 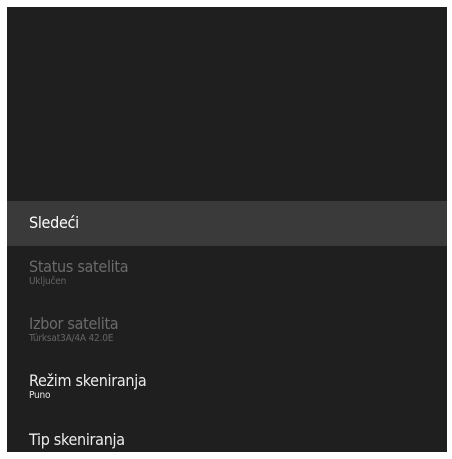 I want to click on menu-item-scan-mode: Režim skeniranja Puno, so click(x=227, y=388).